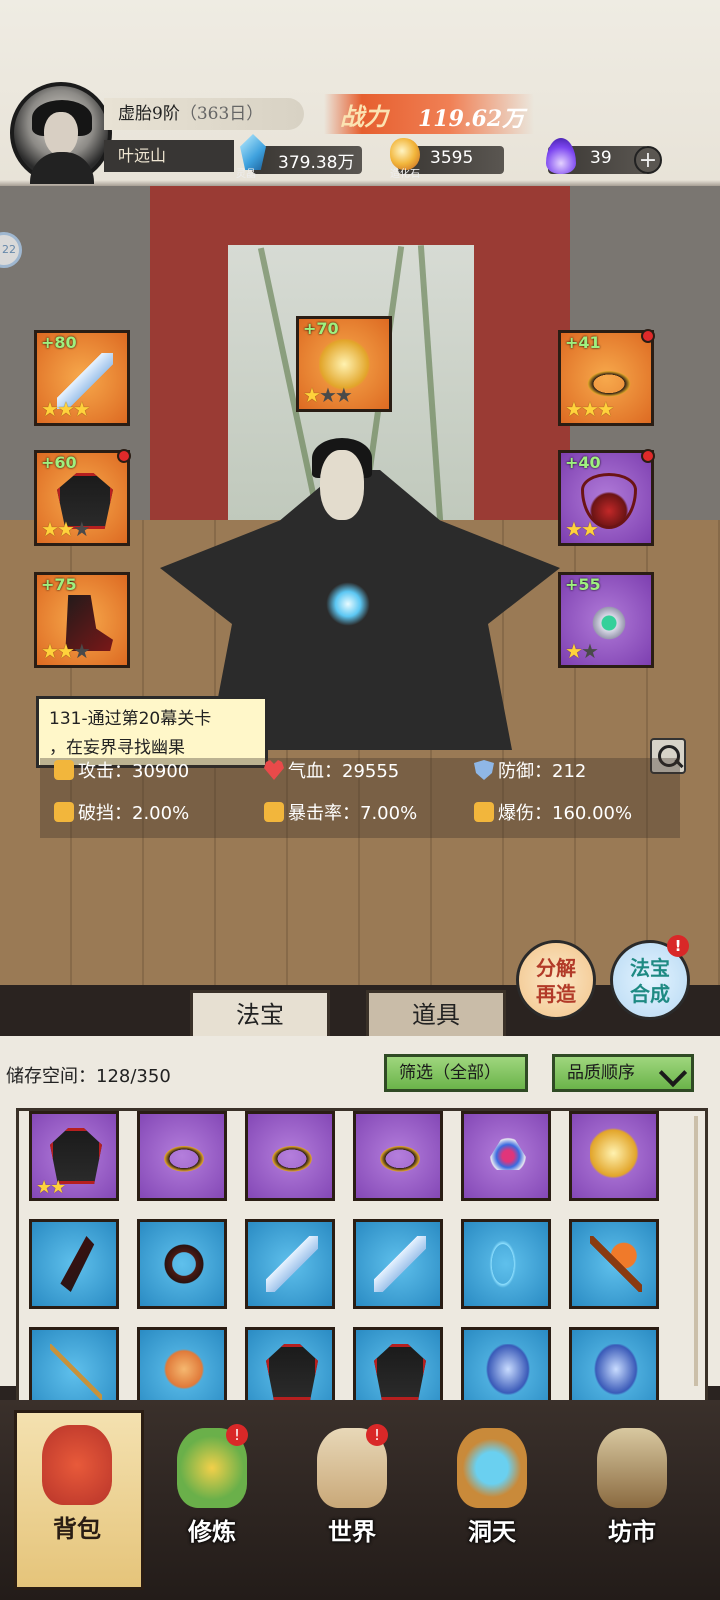 The width and height of the screenshot is (720, 1600). What do you see at coordinates (606, 377) in the screenshot?
I see `equip-slot-headband: +41 ★★★` at bounding box center [606, 377].